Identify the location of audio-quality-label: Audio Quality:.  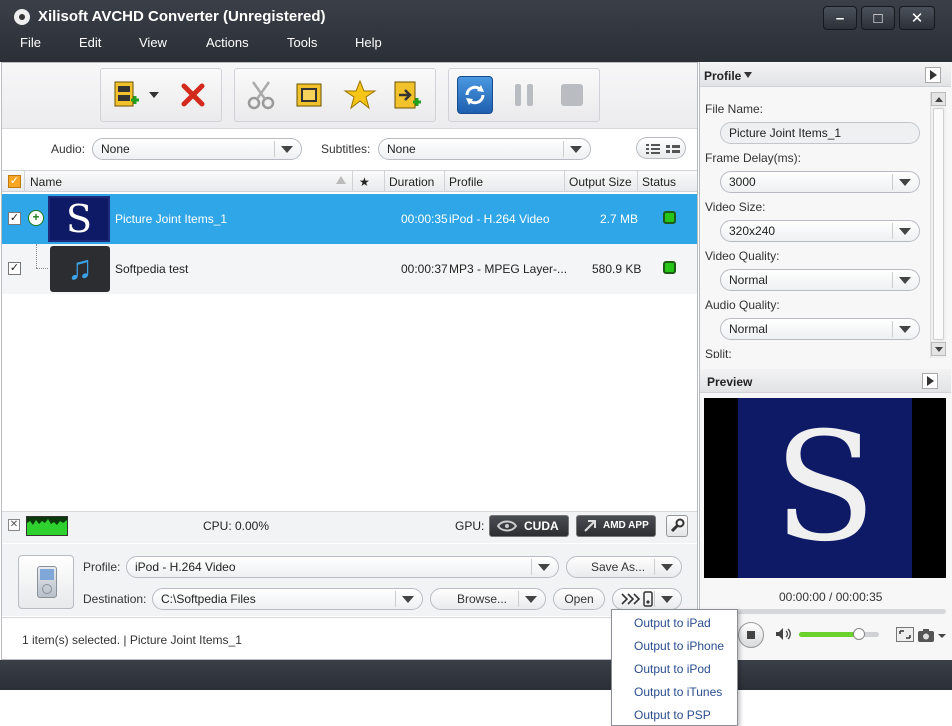
(742, 305).